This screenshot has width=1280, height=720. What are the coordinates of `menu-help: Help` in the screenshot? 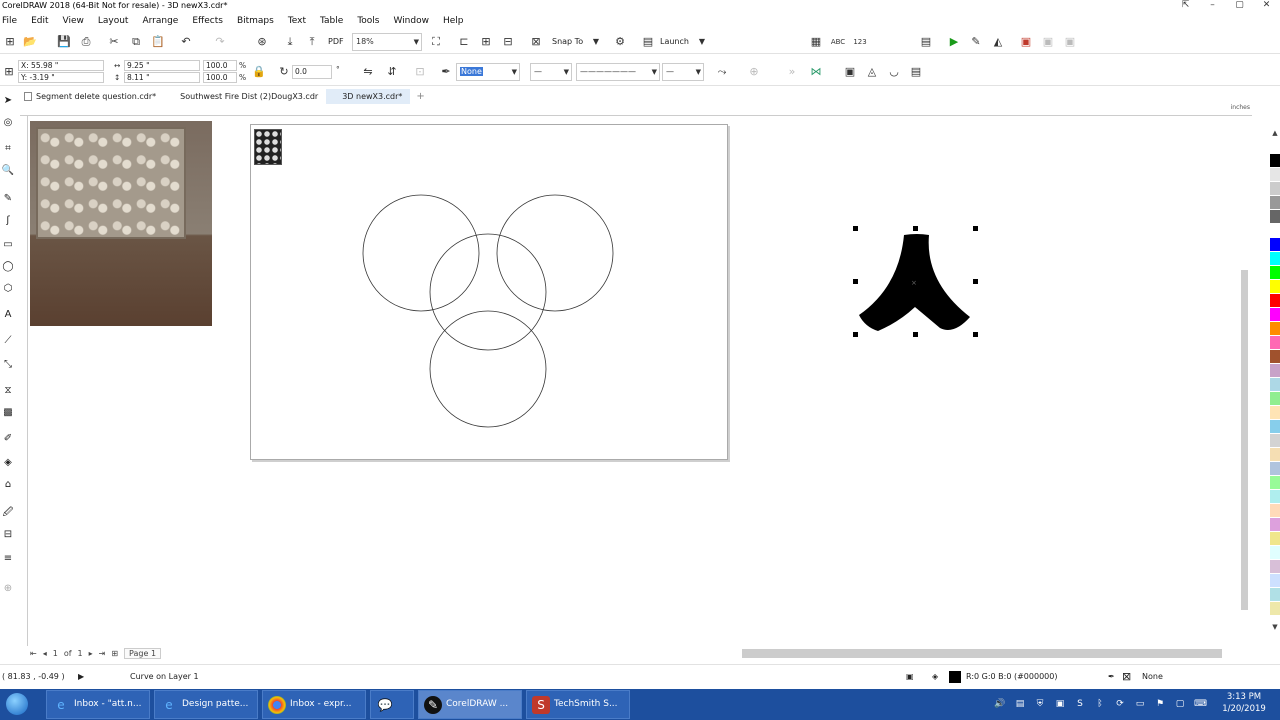 It's located at (453, 21).